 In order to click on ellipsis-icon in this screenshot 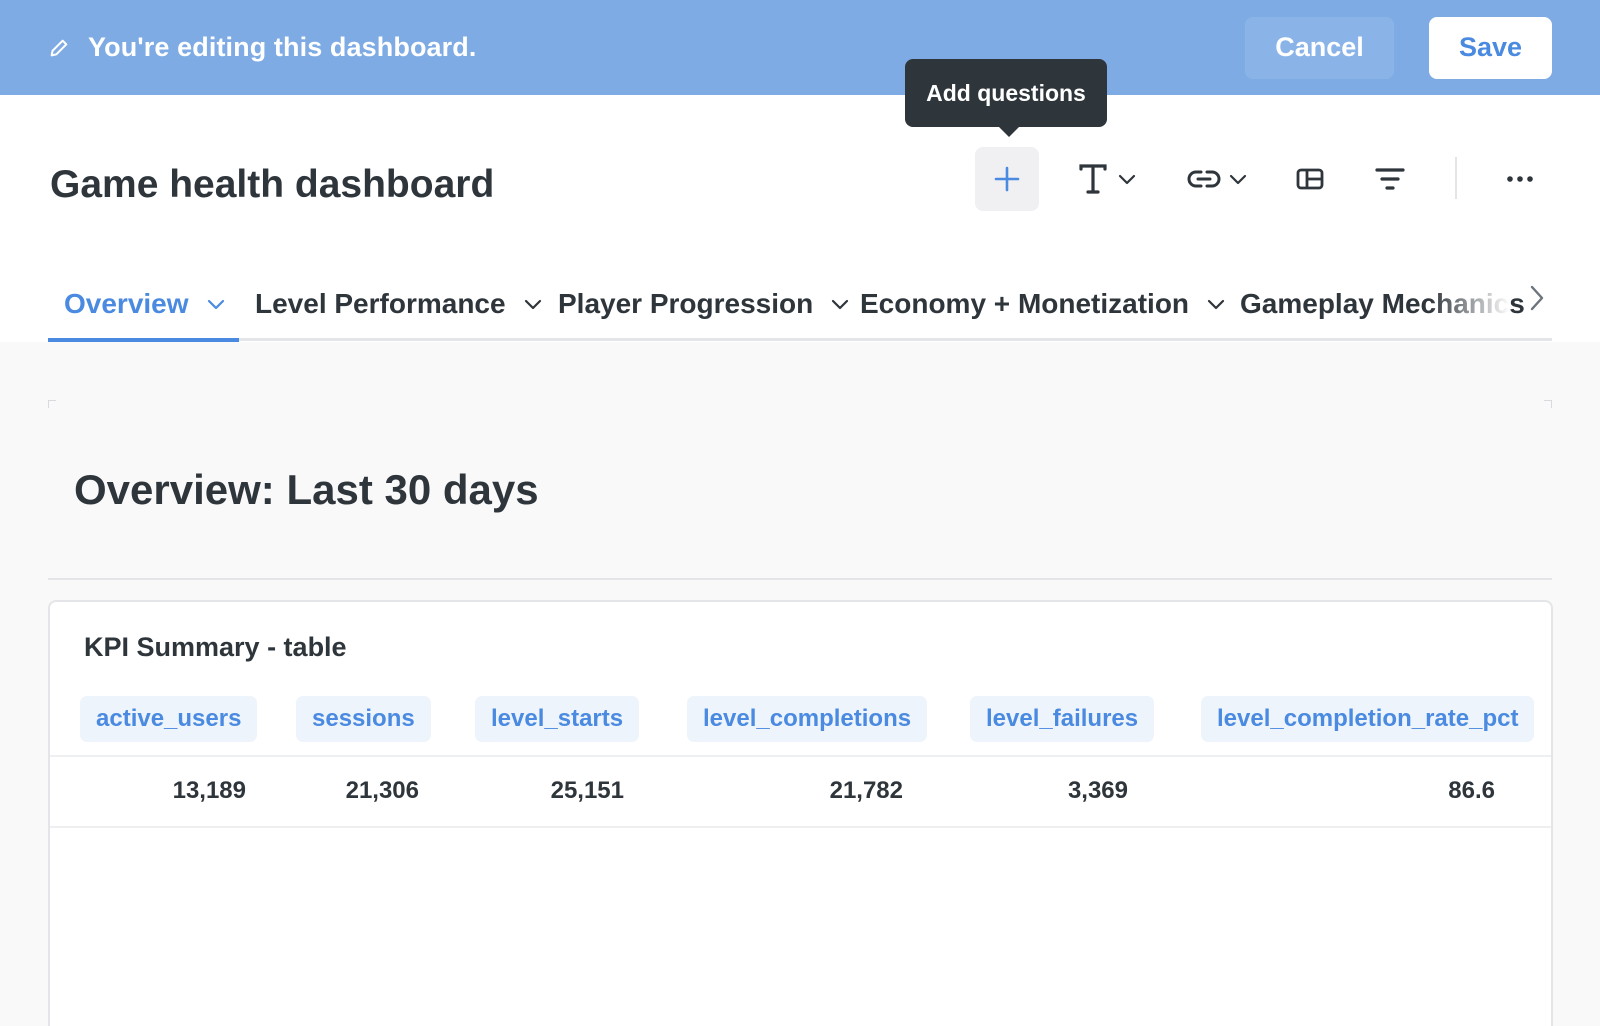, I will do `click(1520, 179)`.